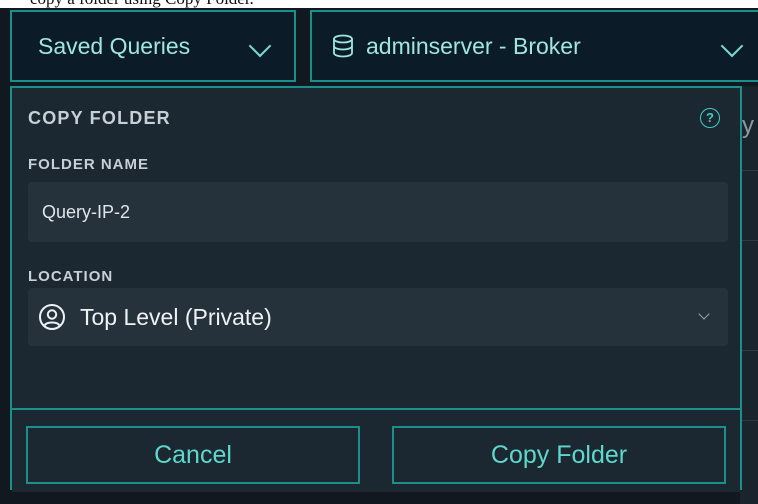 This screenshot has width=758, height=504. Describe the element at coordinates (193, 455) in the screenshot. I see `cancel-button: Cancel` at that location.